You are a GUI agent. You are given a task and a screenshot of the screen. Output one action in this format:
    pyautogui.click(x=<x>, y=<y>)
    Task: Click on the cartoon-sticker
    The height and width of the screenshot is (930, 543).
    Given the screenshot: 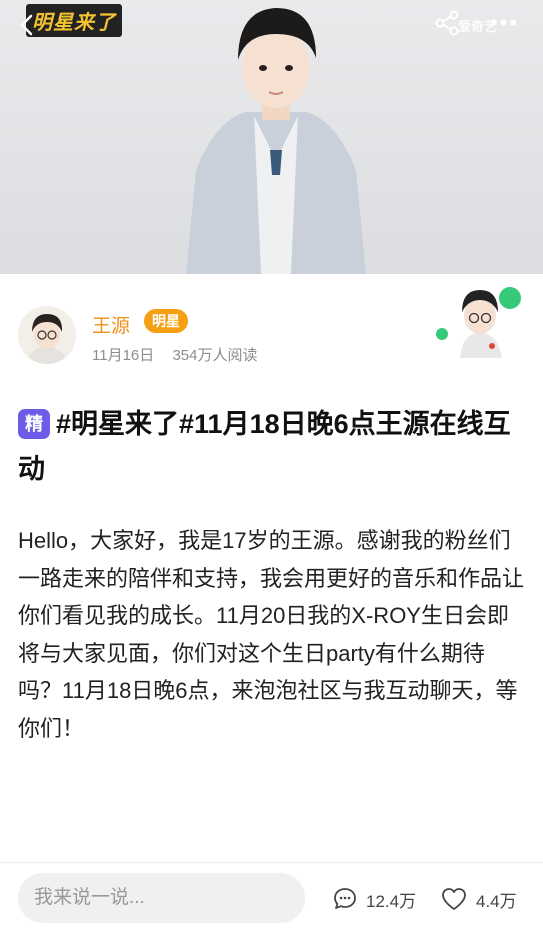 What is the action you would take?
    pyautogui.click(x=478, y=322)
    